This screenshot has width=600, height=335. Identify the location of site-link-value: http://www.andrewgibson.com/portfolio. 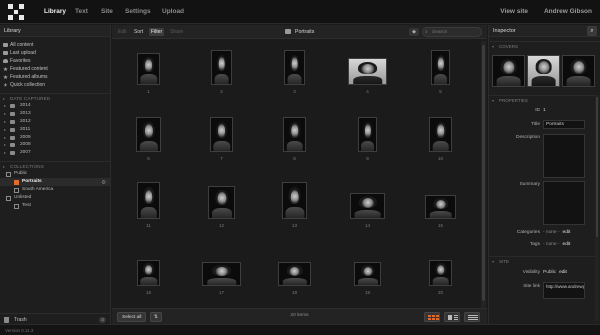
(564, 290).